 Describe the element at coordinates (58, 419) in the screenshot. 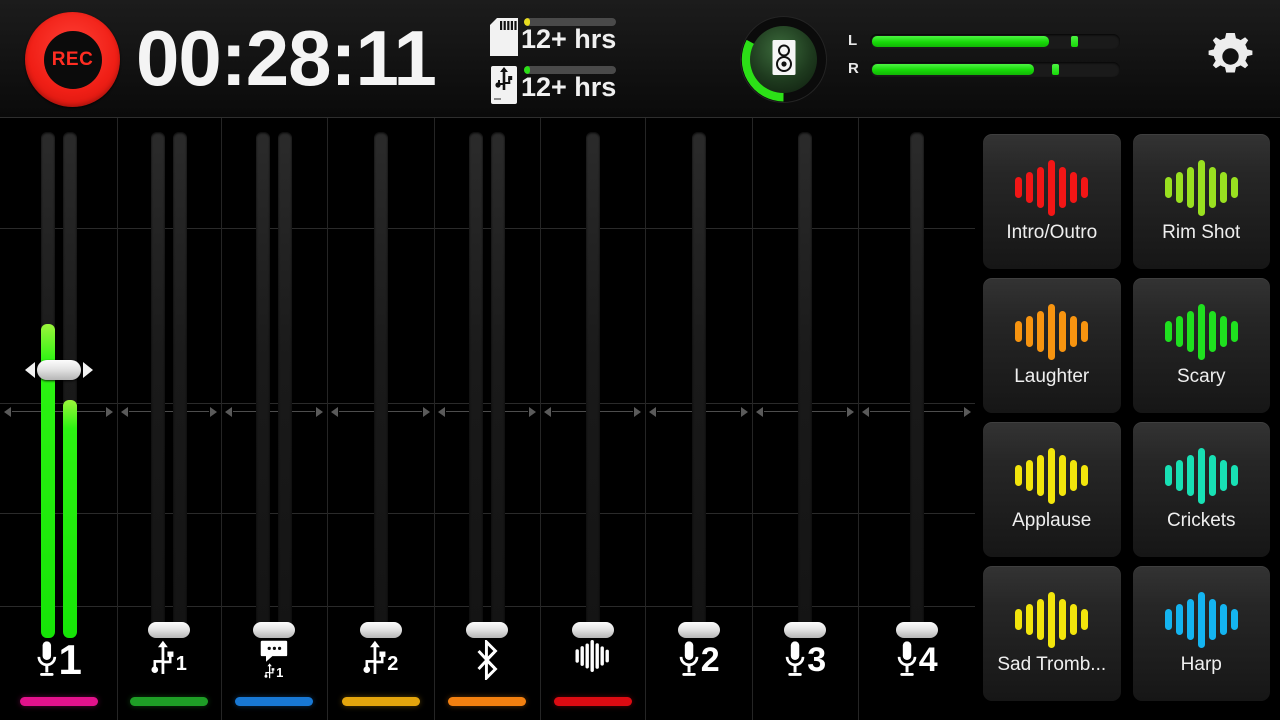

I see `channel-strip-1: 1` at that location.